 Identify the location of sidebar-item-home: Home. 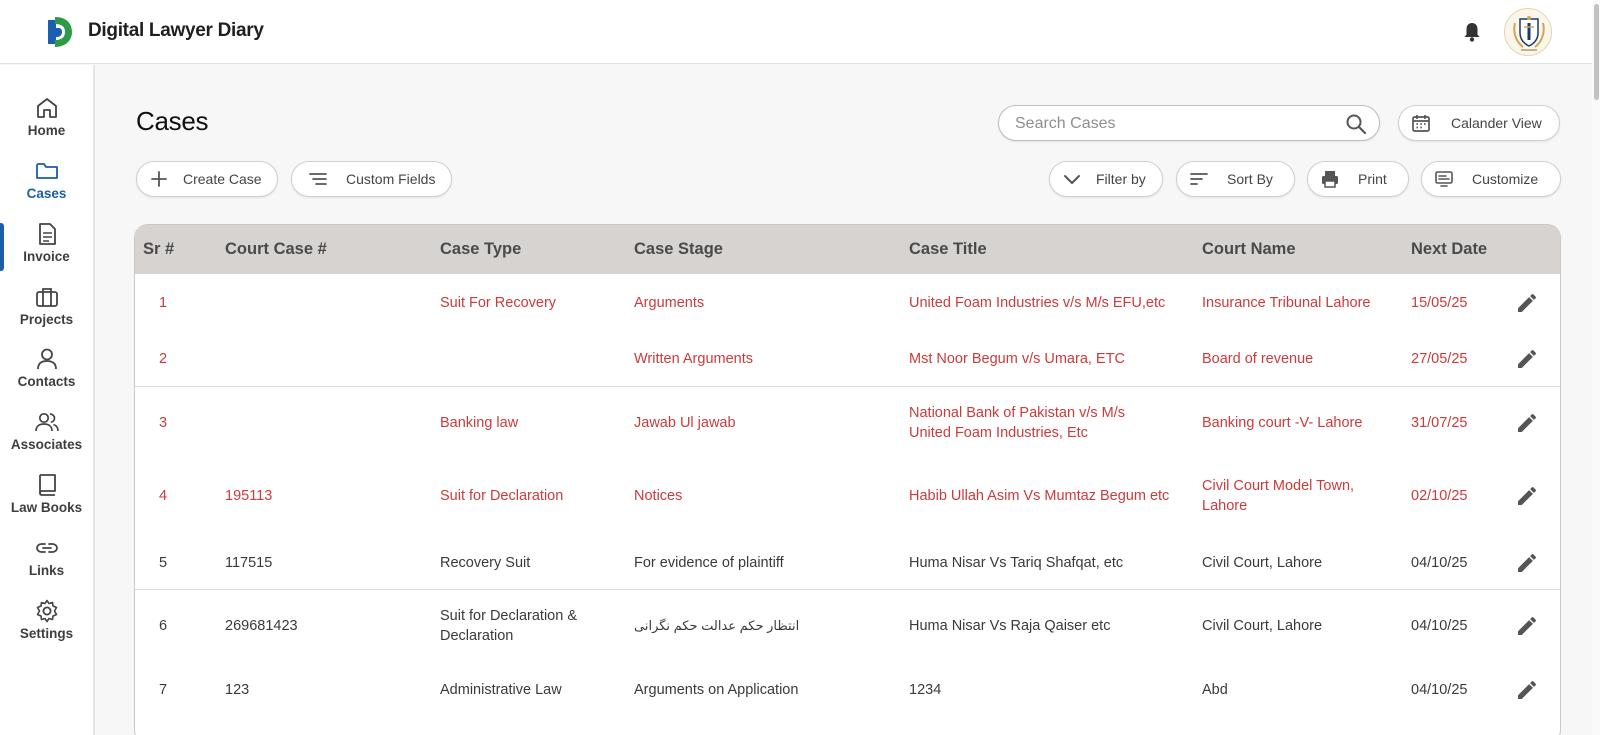
(46, 125).